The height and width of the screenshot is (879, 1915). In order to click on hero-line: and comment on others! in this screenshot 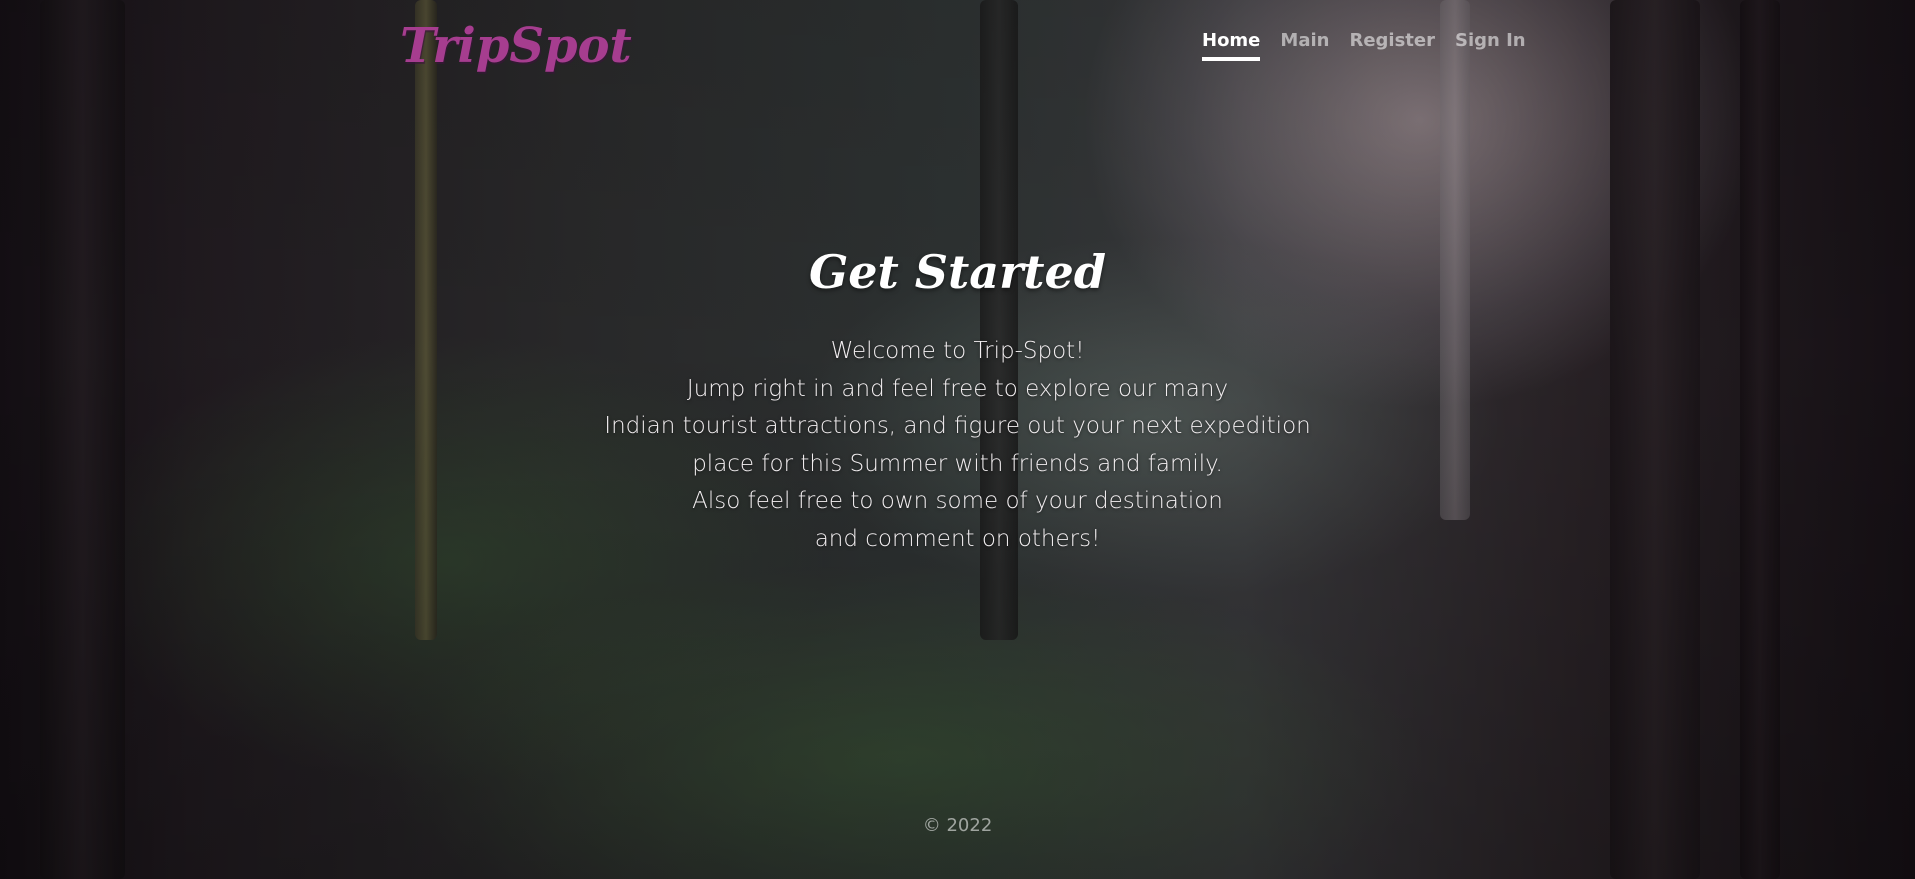, I will do `click(957, 538)`.